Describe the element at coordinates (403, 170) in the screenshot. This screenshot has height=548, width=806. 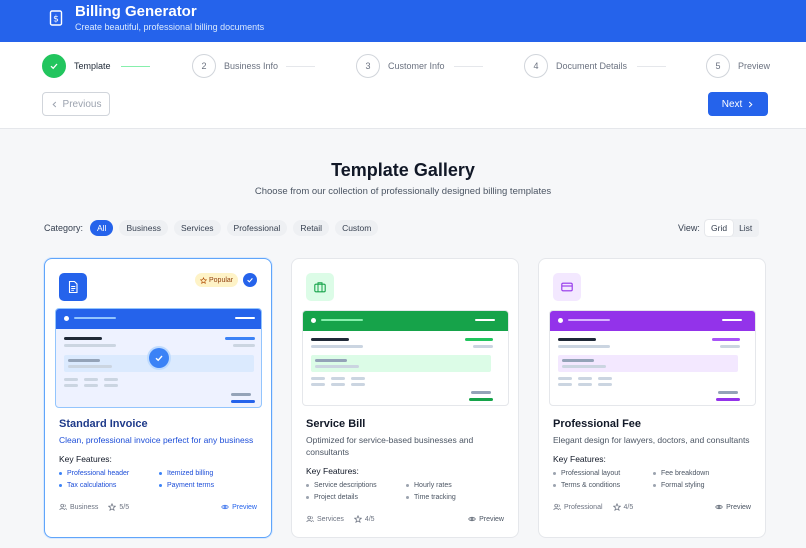
I see `gallery-title: Template Gallery` at that location.